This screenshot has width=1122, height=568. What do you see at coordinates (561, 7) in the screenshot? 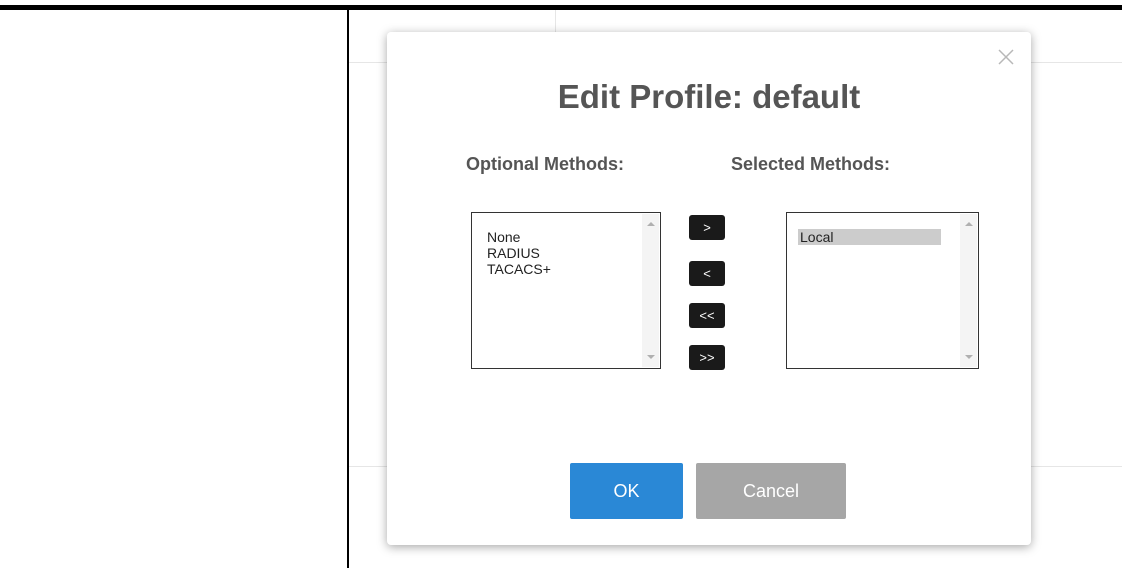
I see `top-rule` at bounding box center [561, 7].